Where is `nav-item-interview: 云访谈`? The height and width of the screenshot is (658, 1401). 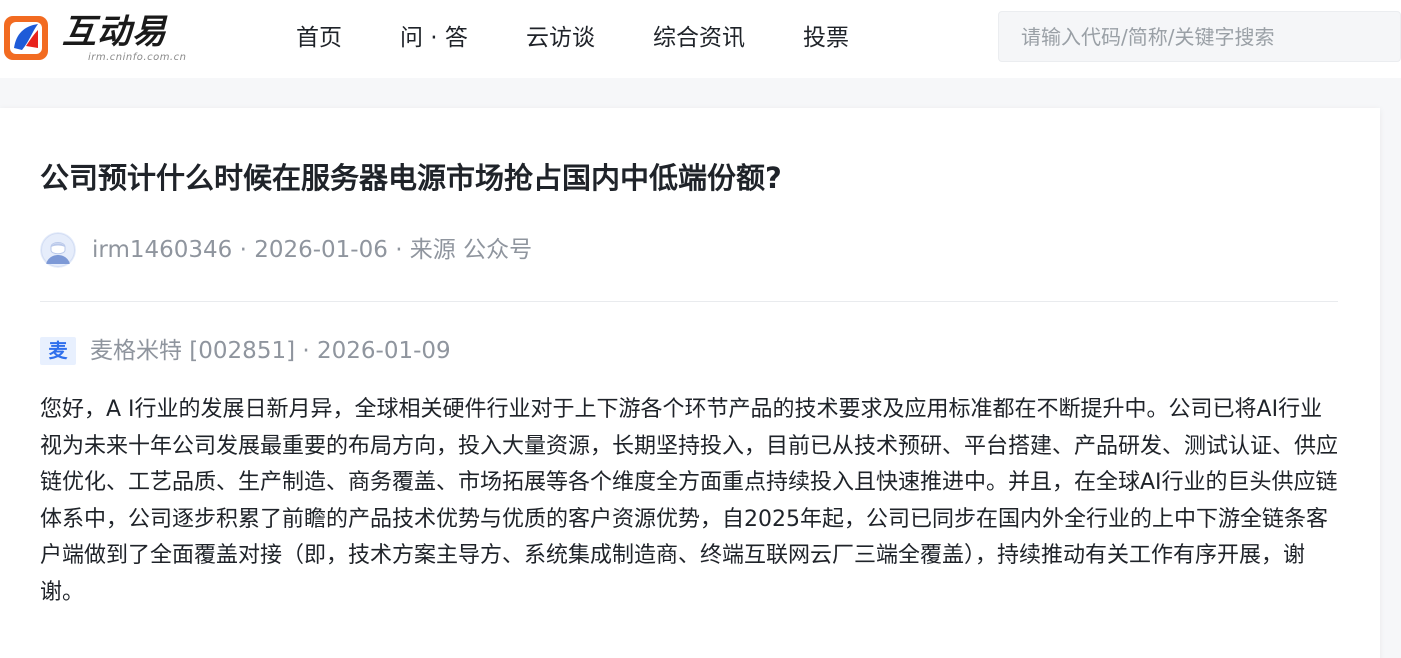 nav-item-interview: 云访谈 is located at coordinates (560, 38).